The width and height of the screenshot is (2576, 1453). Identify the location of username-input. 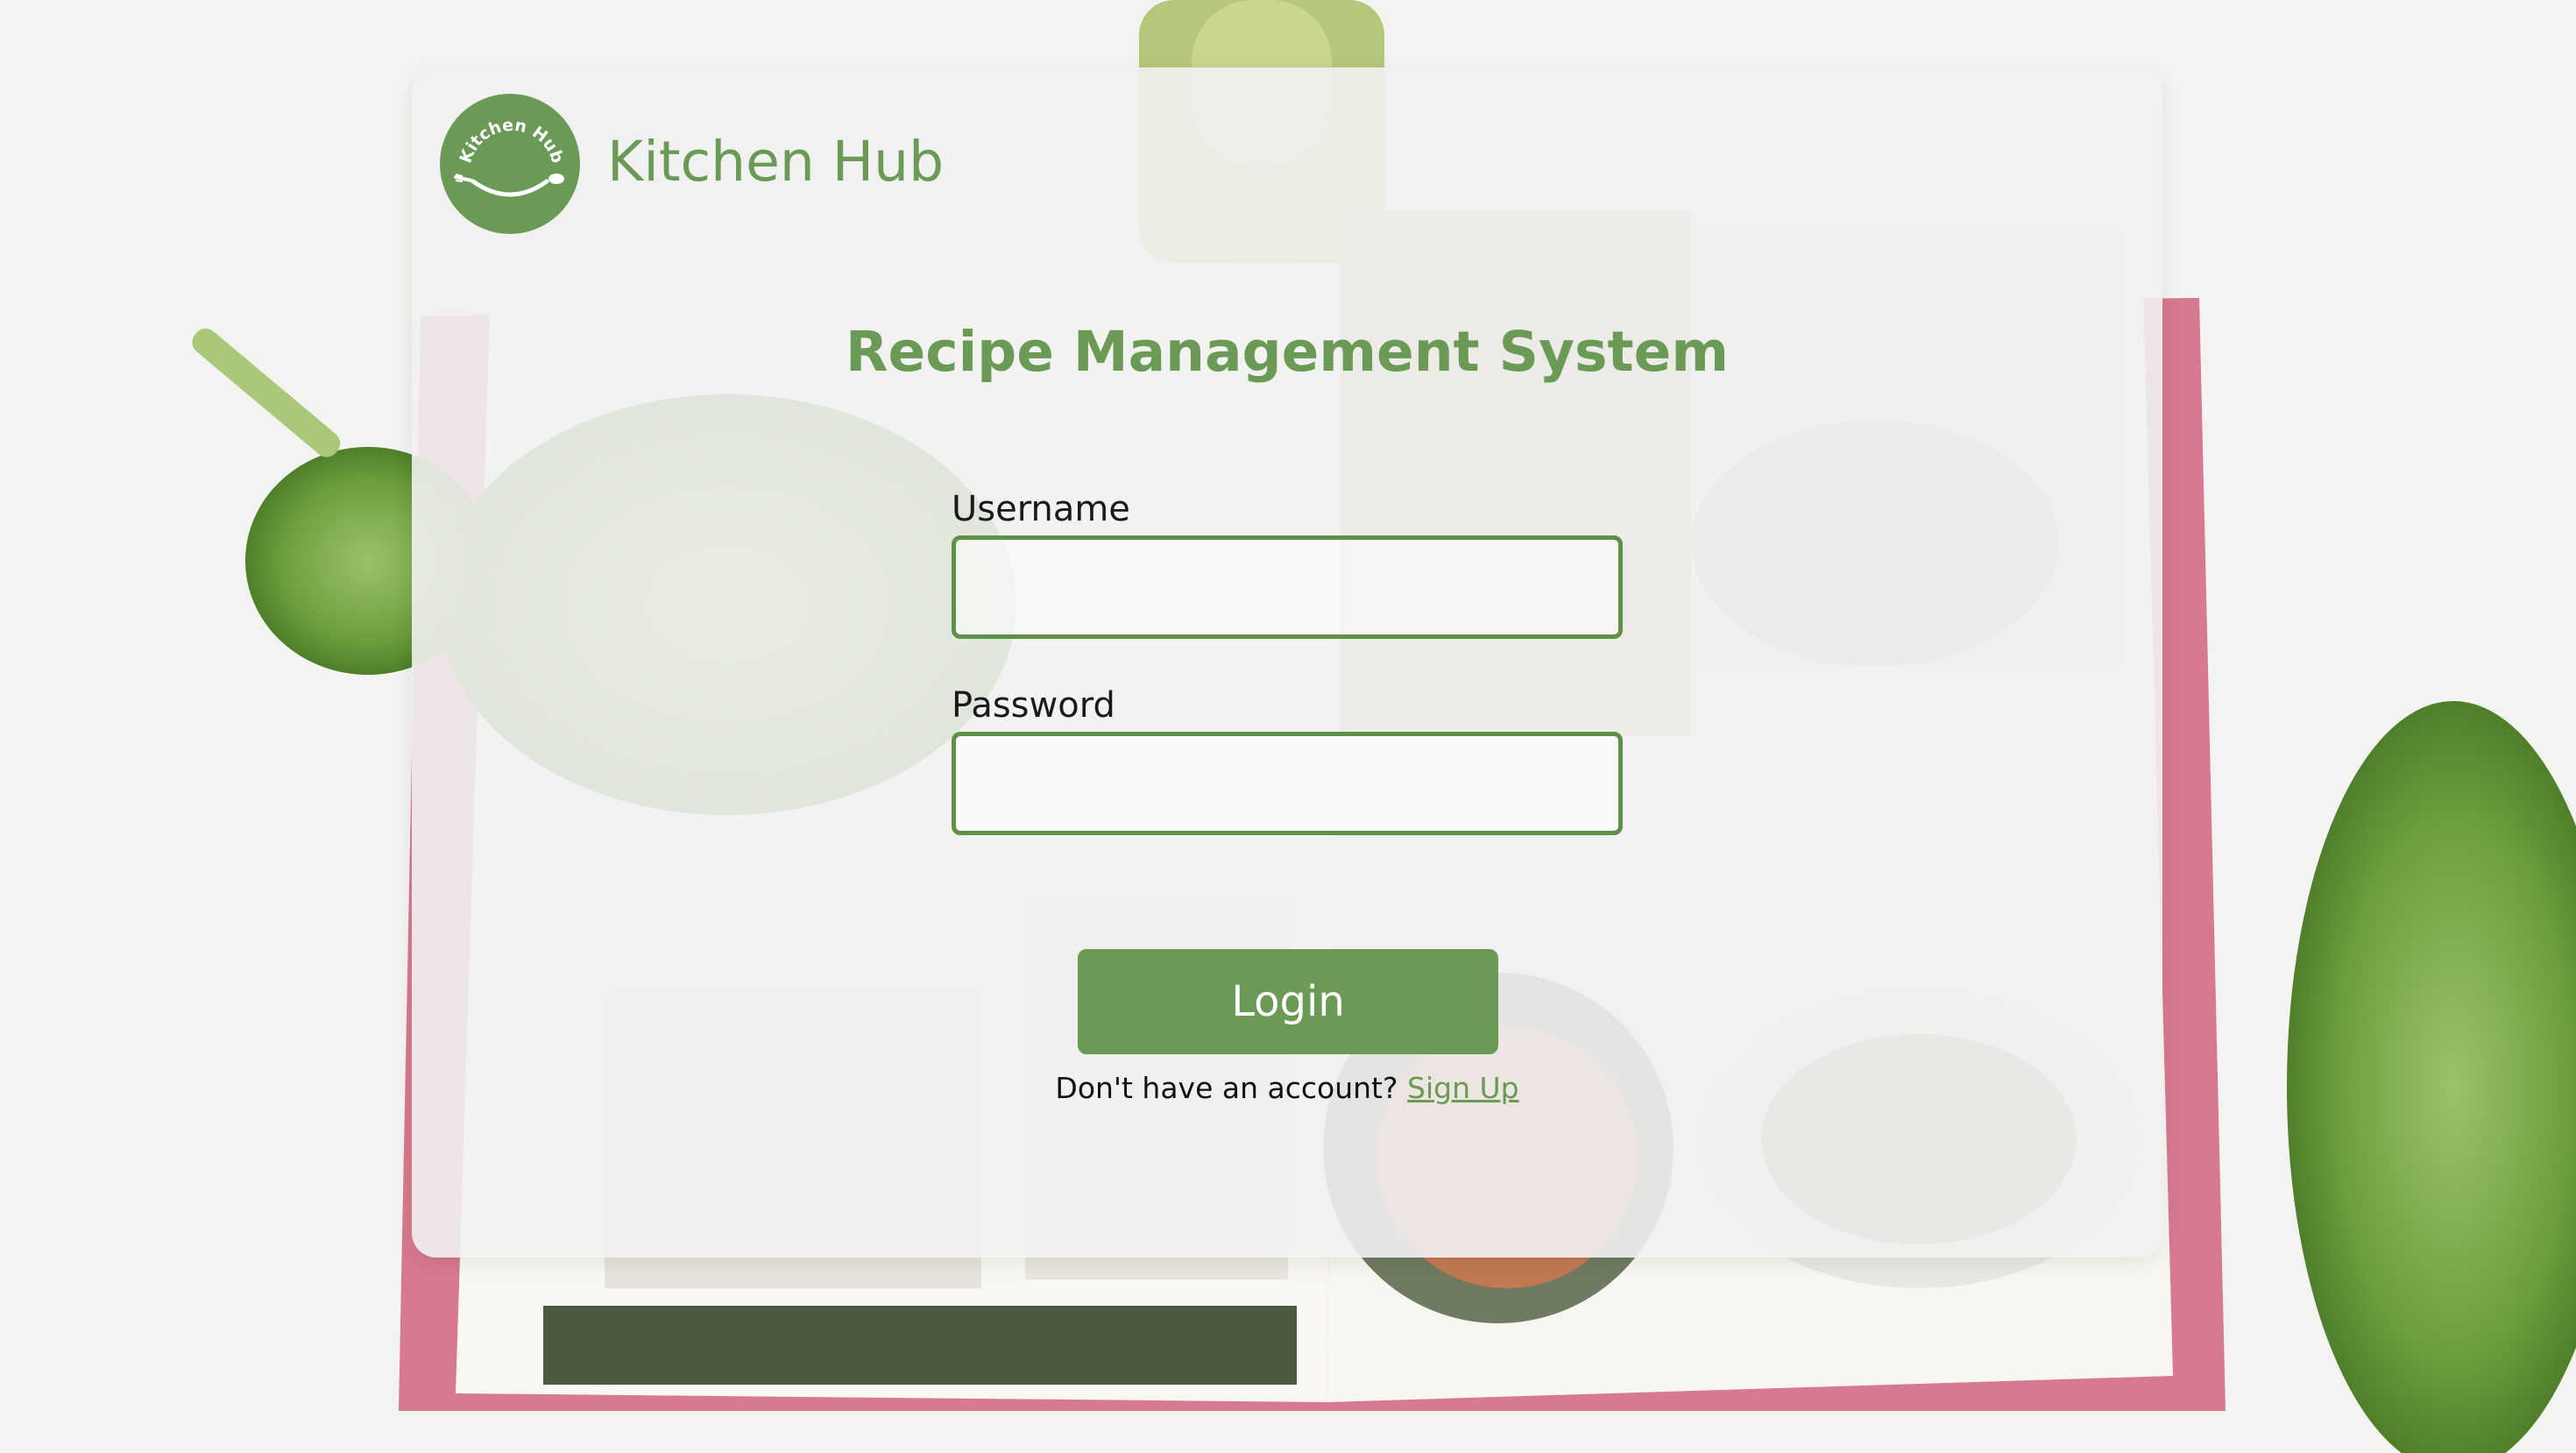
(1287, 587).